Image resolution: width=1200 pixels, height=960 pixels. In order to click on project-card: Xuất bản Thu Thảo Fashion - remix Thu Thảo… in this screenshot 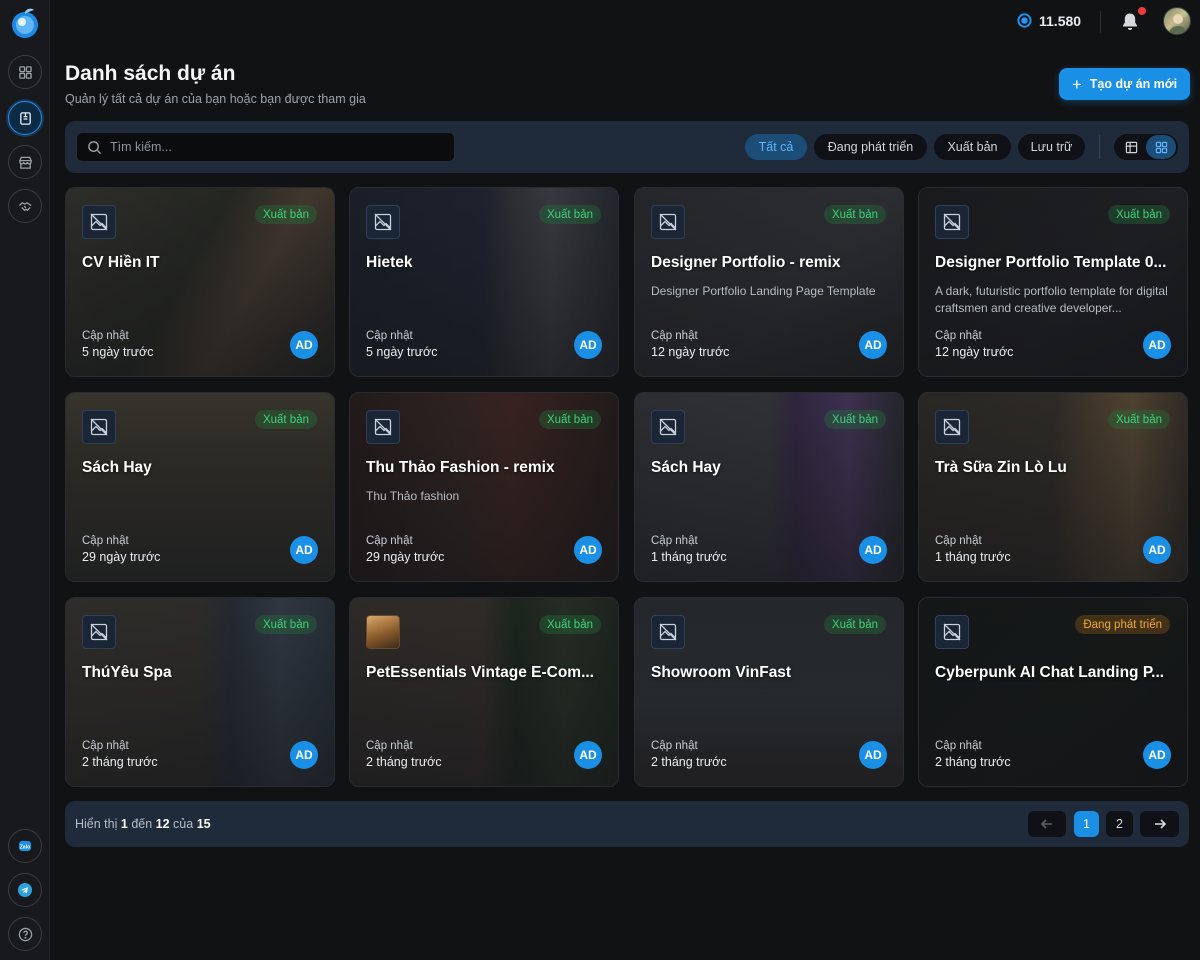, I will do `click(484, 487)`.